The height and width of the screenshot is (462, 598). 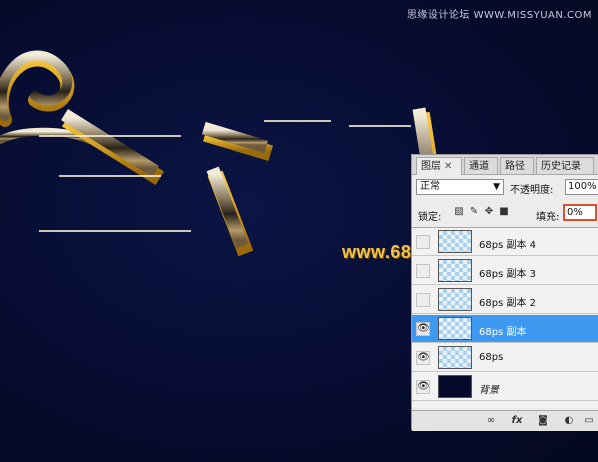 I want to click on layer-row-copy2: 68ps 副本 2, so click(x=505, y=300).